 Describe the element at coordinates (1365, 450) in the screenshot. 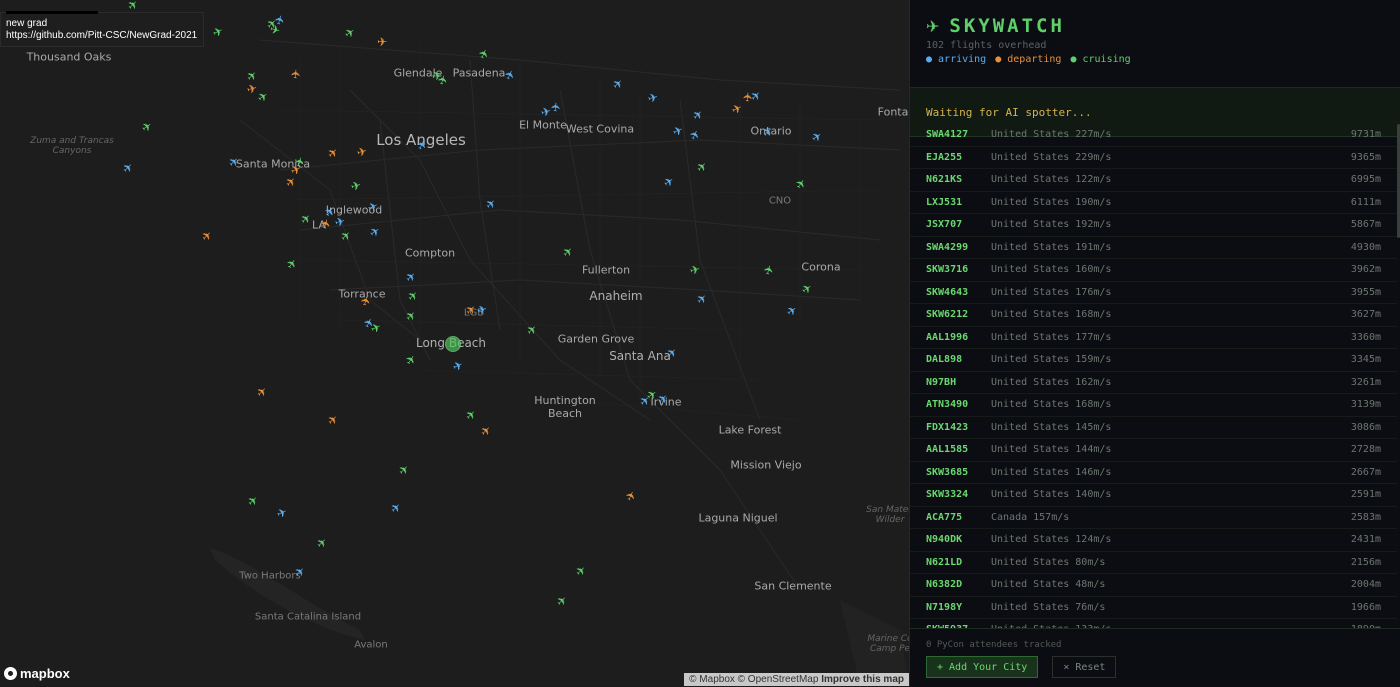

I see `flight-altitude: 2728m` at that location.